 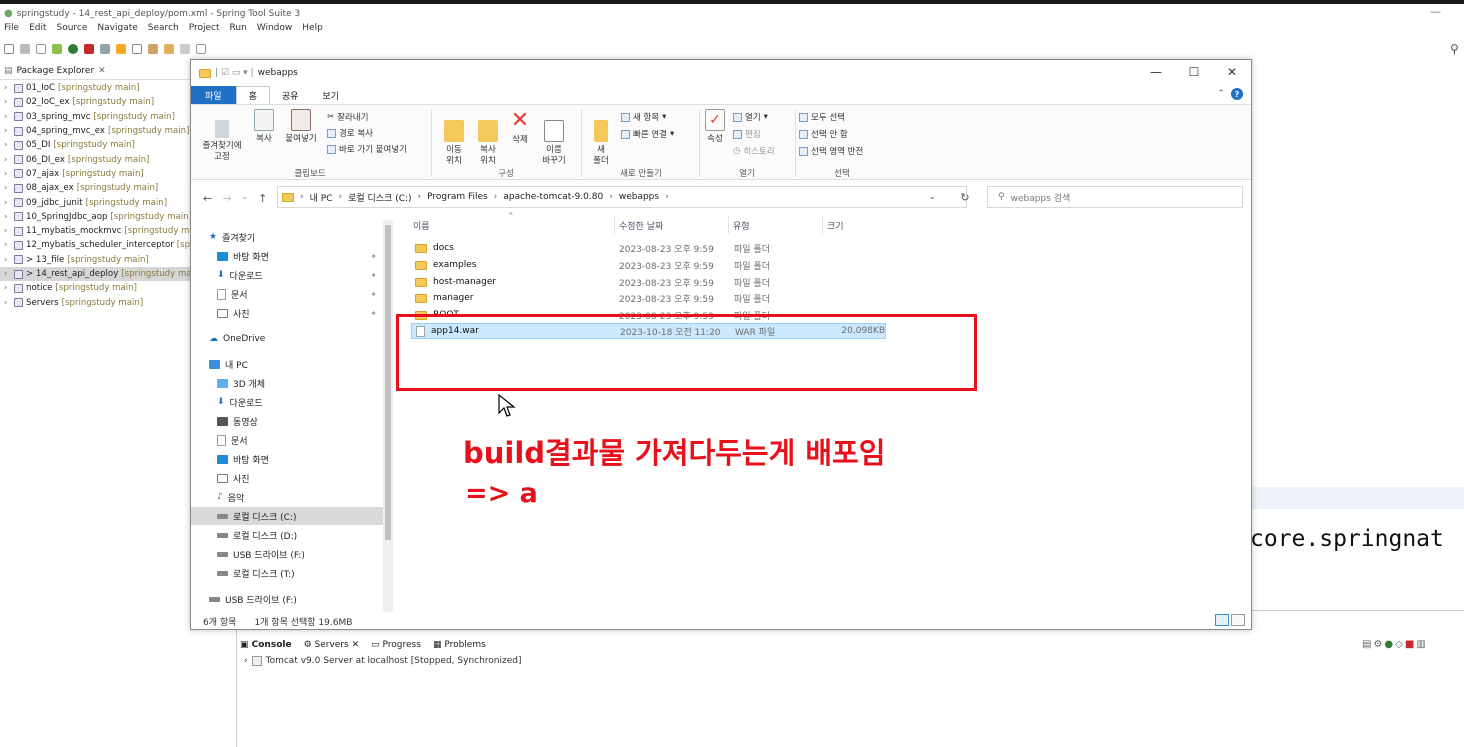 What do you see at coordinates (287, 275) in the screenshot?
I see `nav-item-downloads: ⬇ 다운로드 ✦` at bounding box center [287, 275].